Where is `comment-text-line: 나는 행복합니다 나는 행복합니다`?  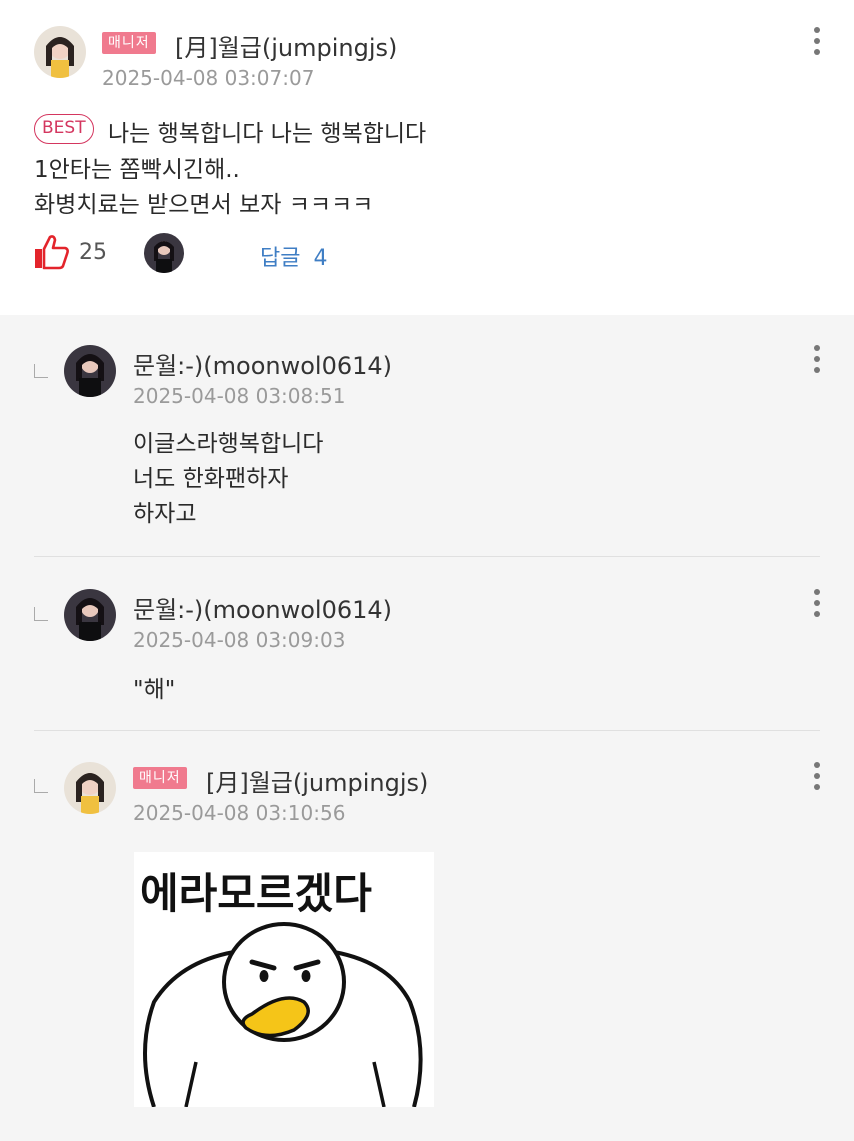
comment-text-line: 나는 행복합니다 나는 행복합니다 is located at coordinates (267, 134).